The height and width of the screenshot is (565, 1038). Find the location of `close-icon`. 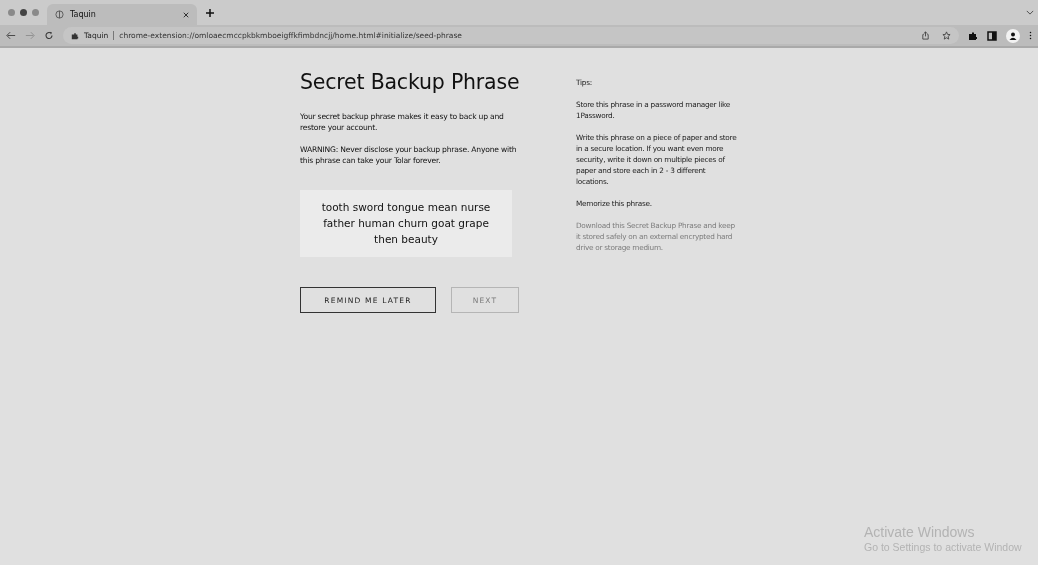

close-icon is located at coordinates (186, 14).